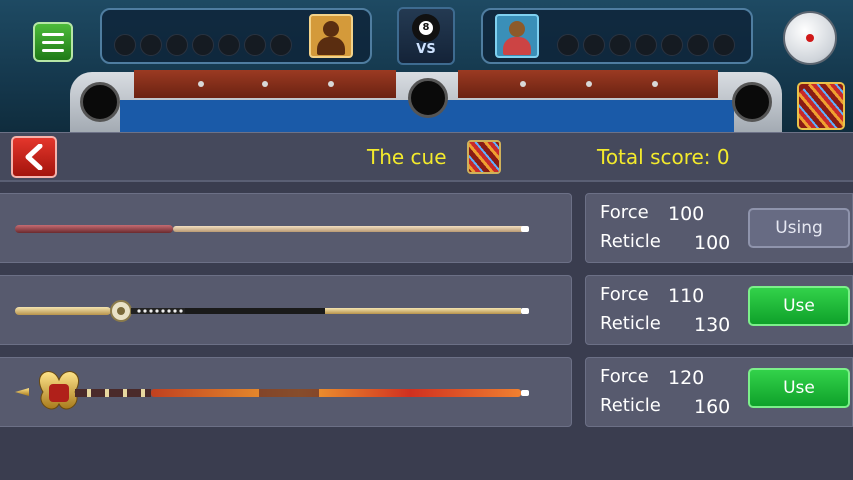 This screenshot has width=853, height=480. What do you see at coordinates (712, 325) in the screenshot?
I see `reticle-value: 130` at bounding box center [712, 325].